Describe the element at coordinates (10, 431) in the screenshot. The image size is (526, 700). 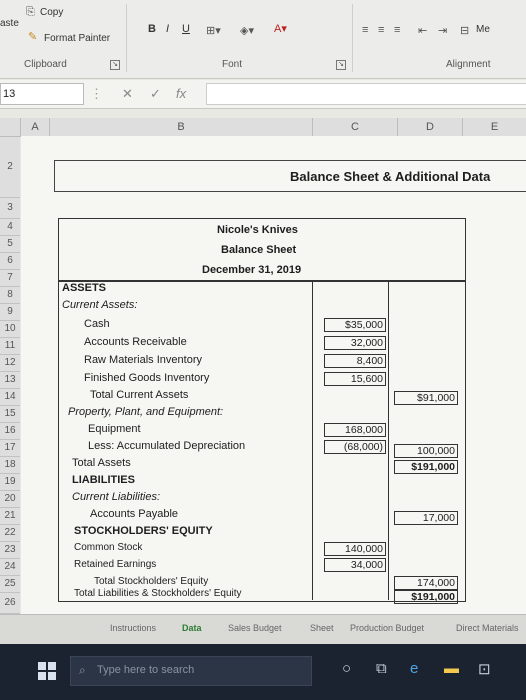
I see `row-header: 16` at that location.